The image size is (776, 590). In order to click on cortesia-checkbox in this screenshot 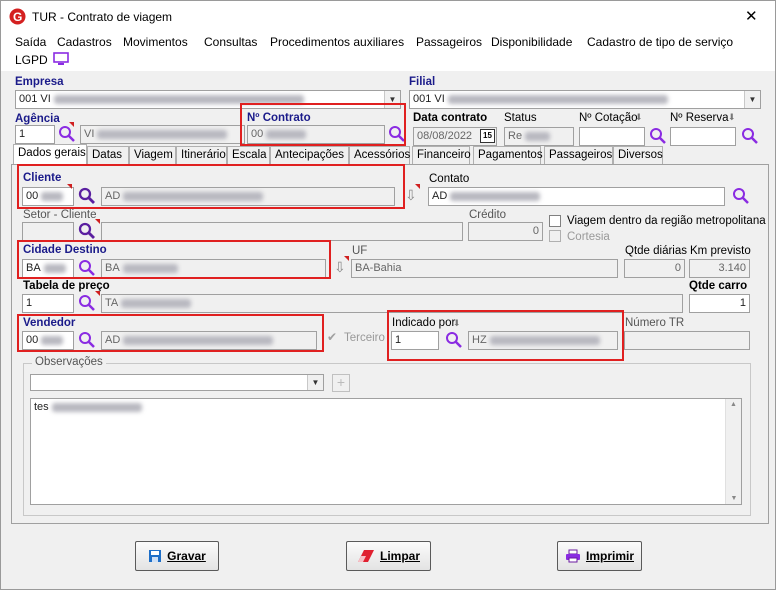, I will do `click(555, 236)`.